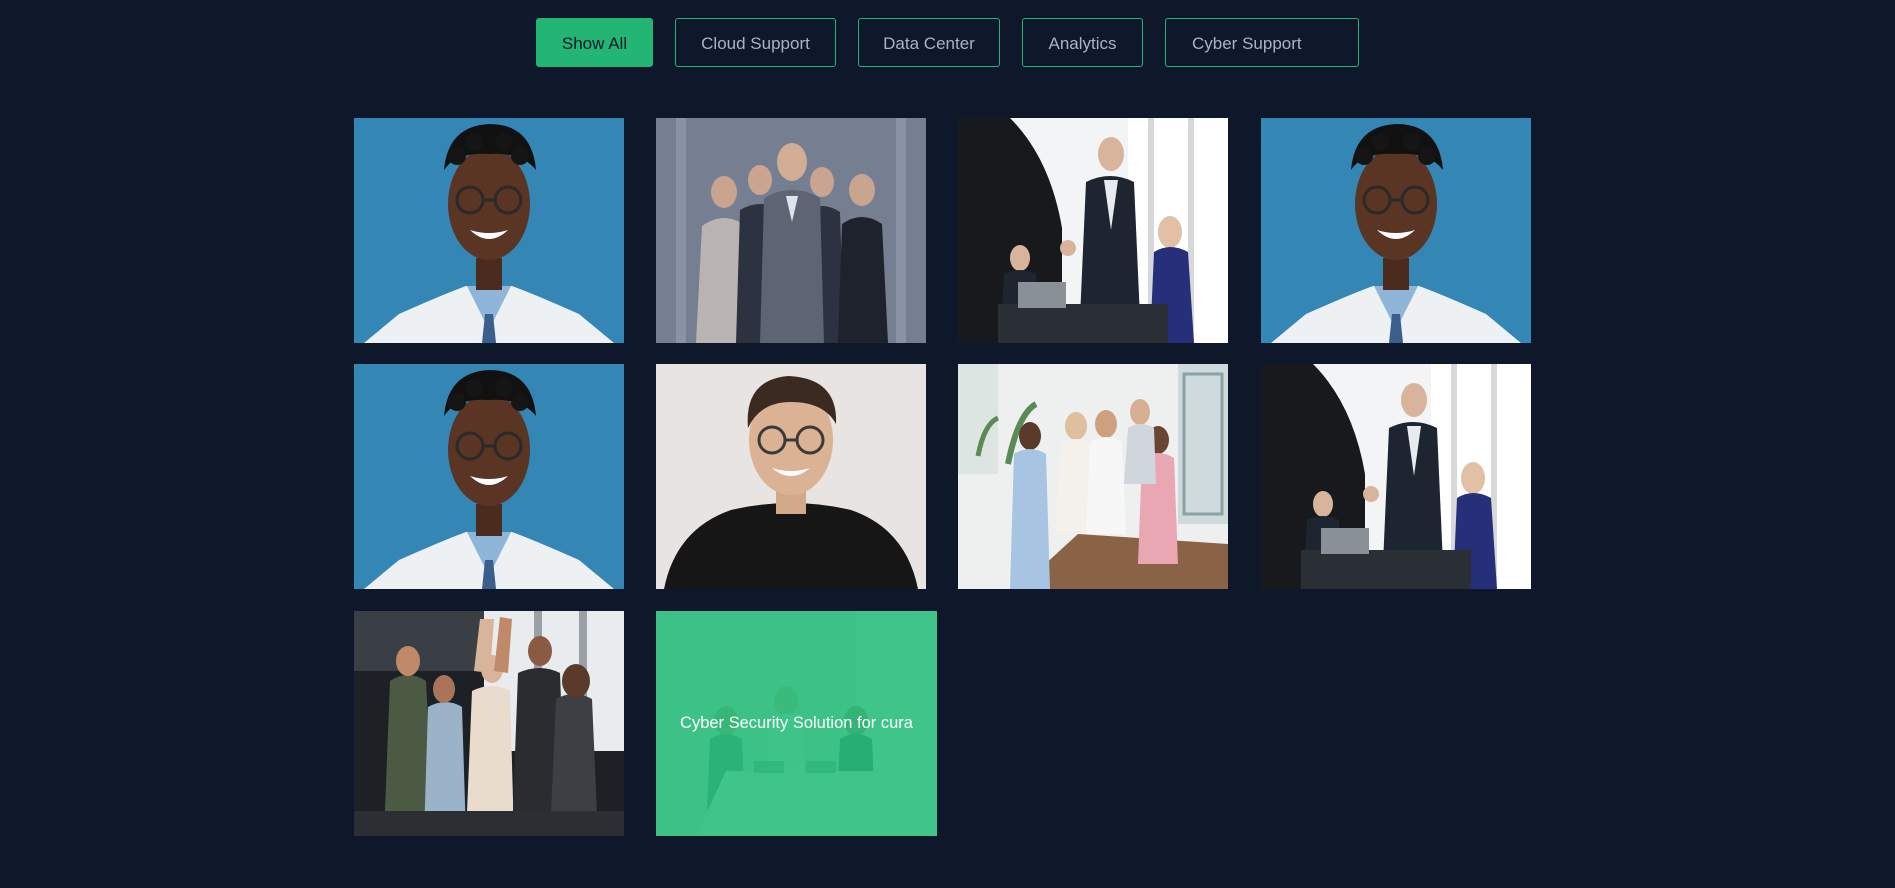 The width and height of the screenshot is (1895, 888). I want to click on gallery-item-caption: Cyber Security Solution for cura, so click(796, 723).